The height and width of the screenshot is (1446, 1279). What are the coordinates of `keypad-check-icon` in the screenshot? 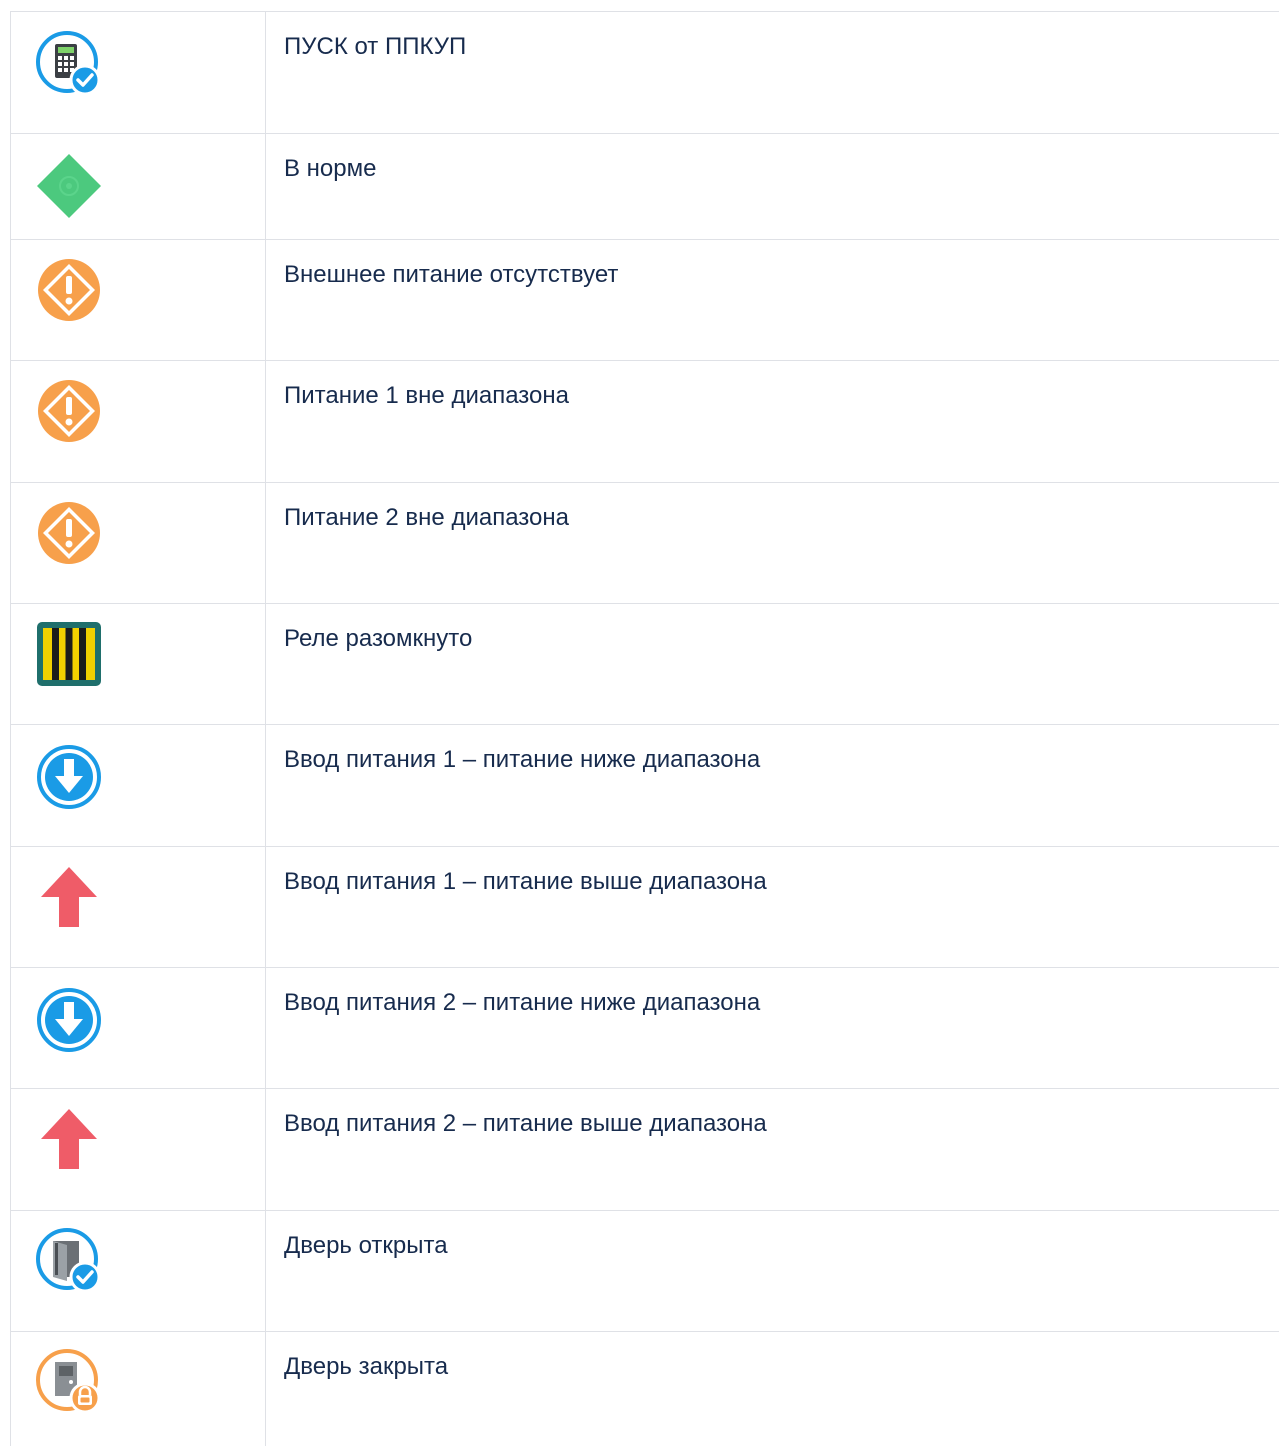 It's located at (69, 64).